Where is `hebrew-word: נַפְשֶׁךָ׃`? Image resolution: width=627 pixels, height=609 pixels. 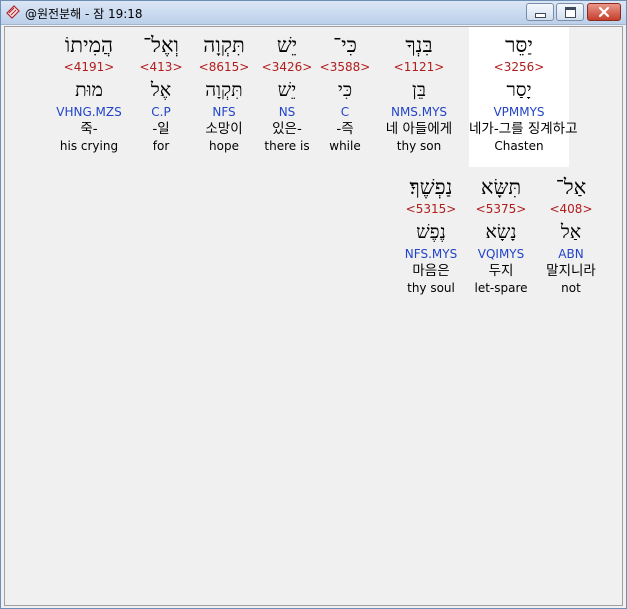
hebrew-word: נַפְשֶׁךָ׃ is located at coordinates (431, 187).